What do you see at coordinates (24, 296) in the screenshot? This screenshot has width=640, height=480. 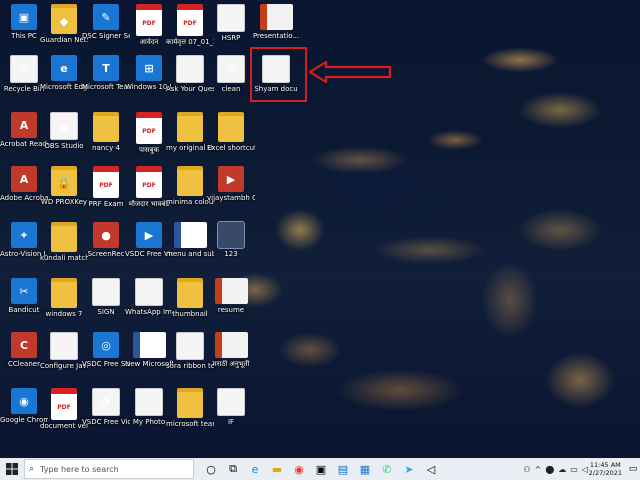 I see `desktop-icon: ✂ Bandicut` at bounding box center [24, 296].